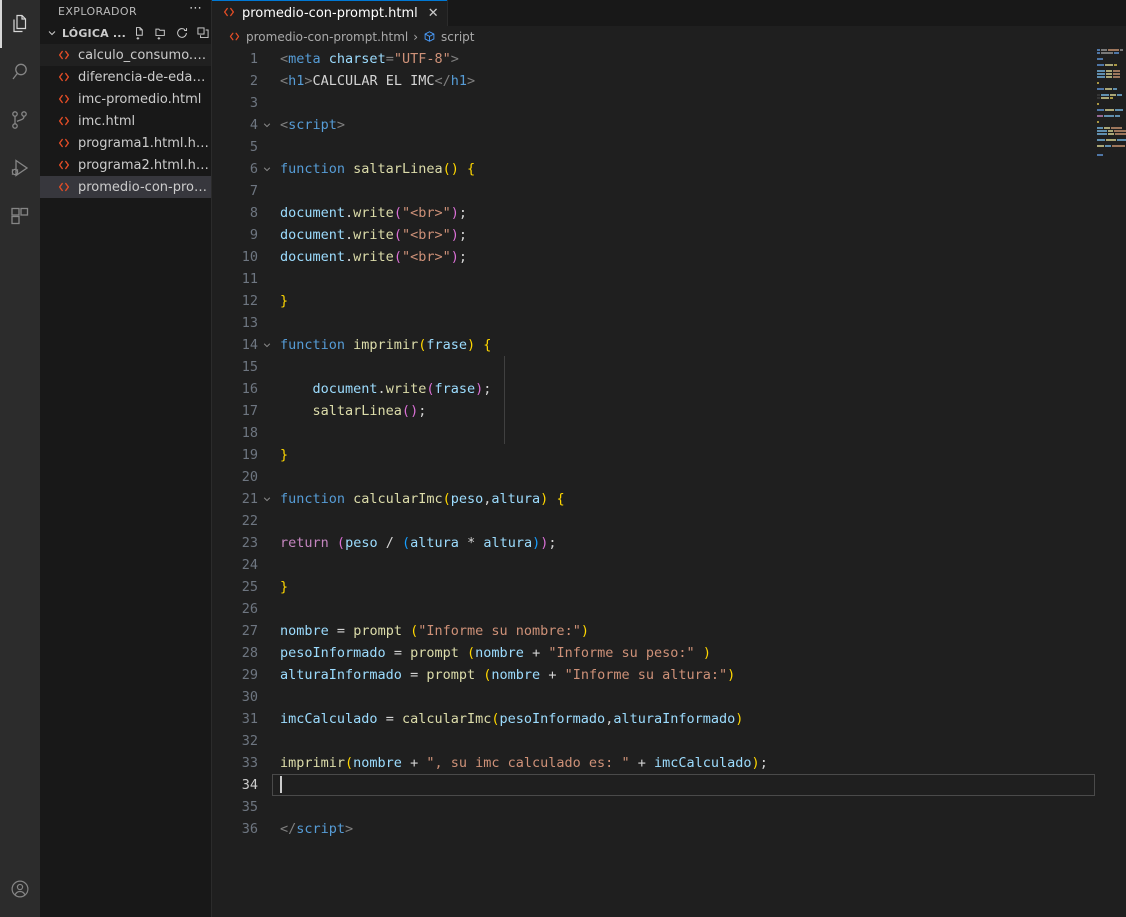 This screenshot has width=1126, height=917. I want to click on code-line: 30, so click(669, 697).